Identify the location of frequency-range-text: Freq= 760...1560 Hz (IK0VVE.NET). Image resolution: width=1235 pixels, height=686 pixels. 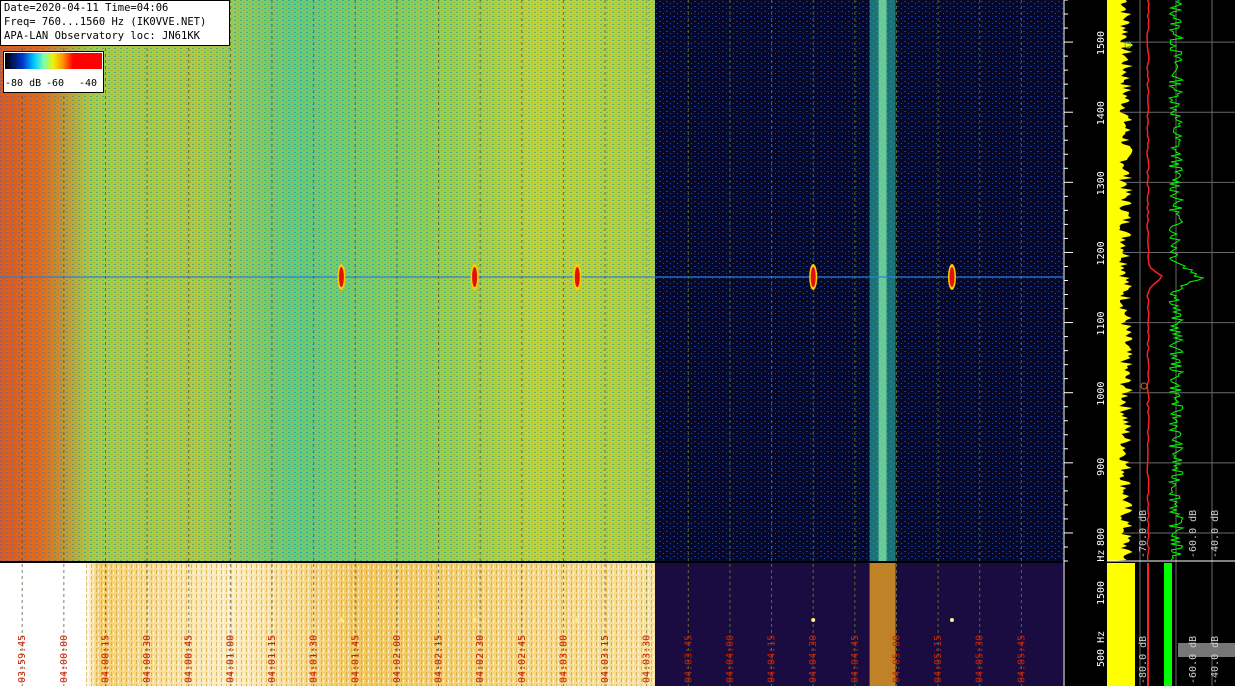
(105, 22).